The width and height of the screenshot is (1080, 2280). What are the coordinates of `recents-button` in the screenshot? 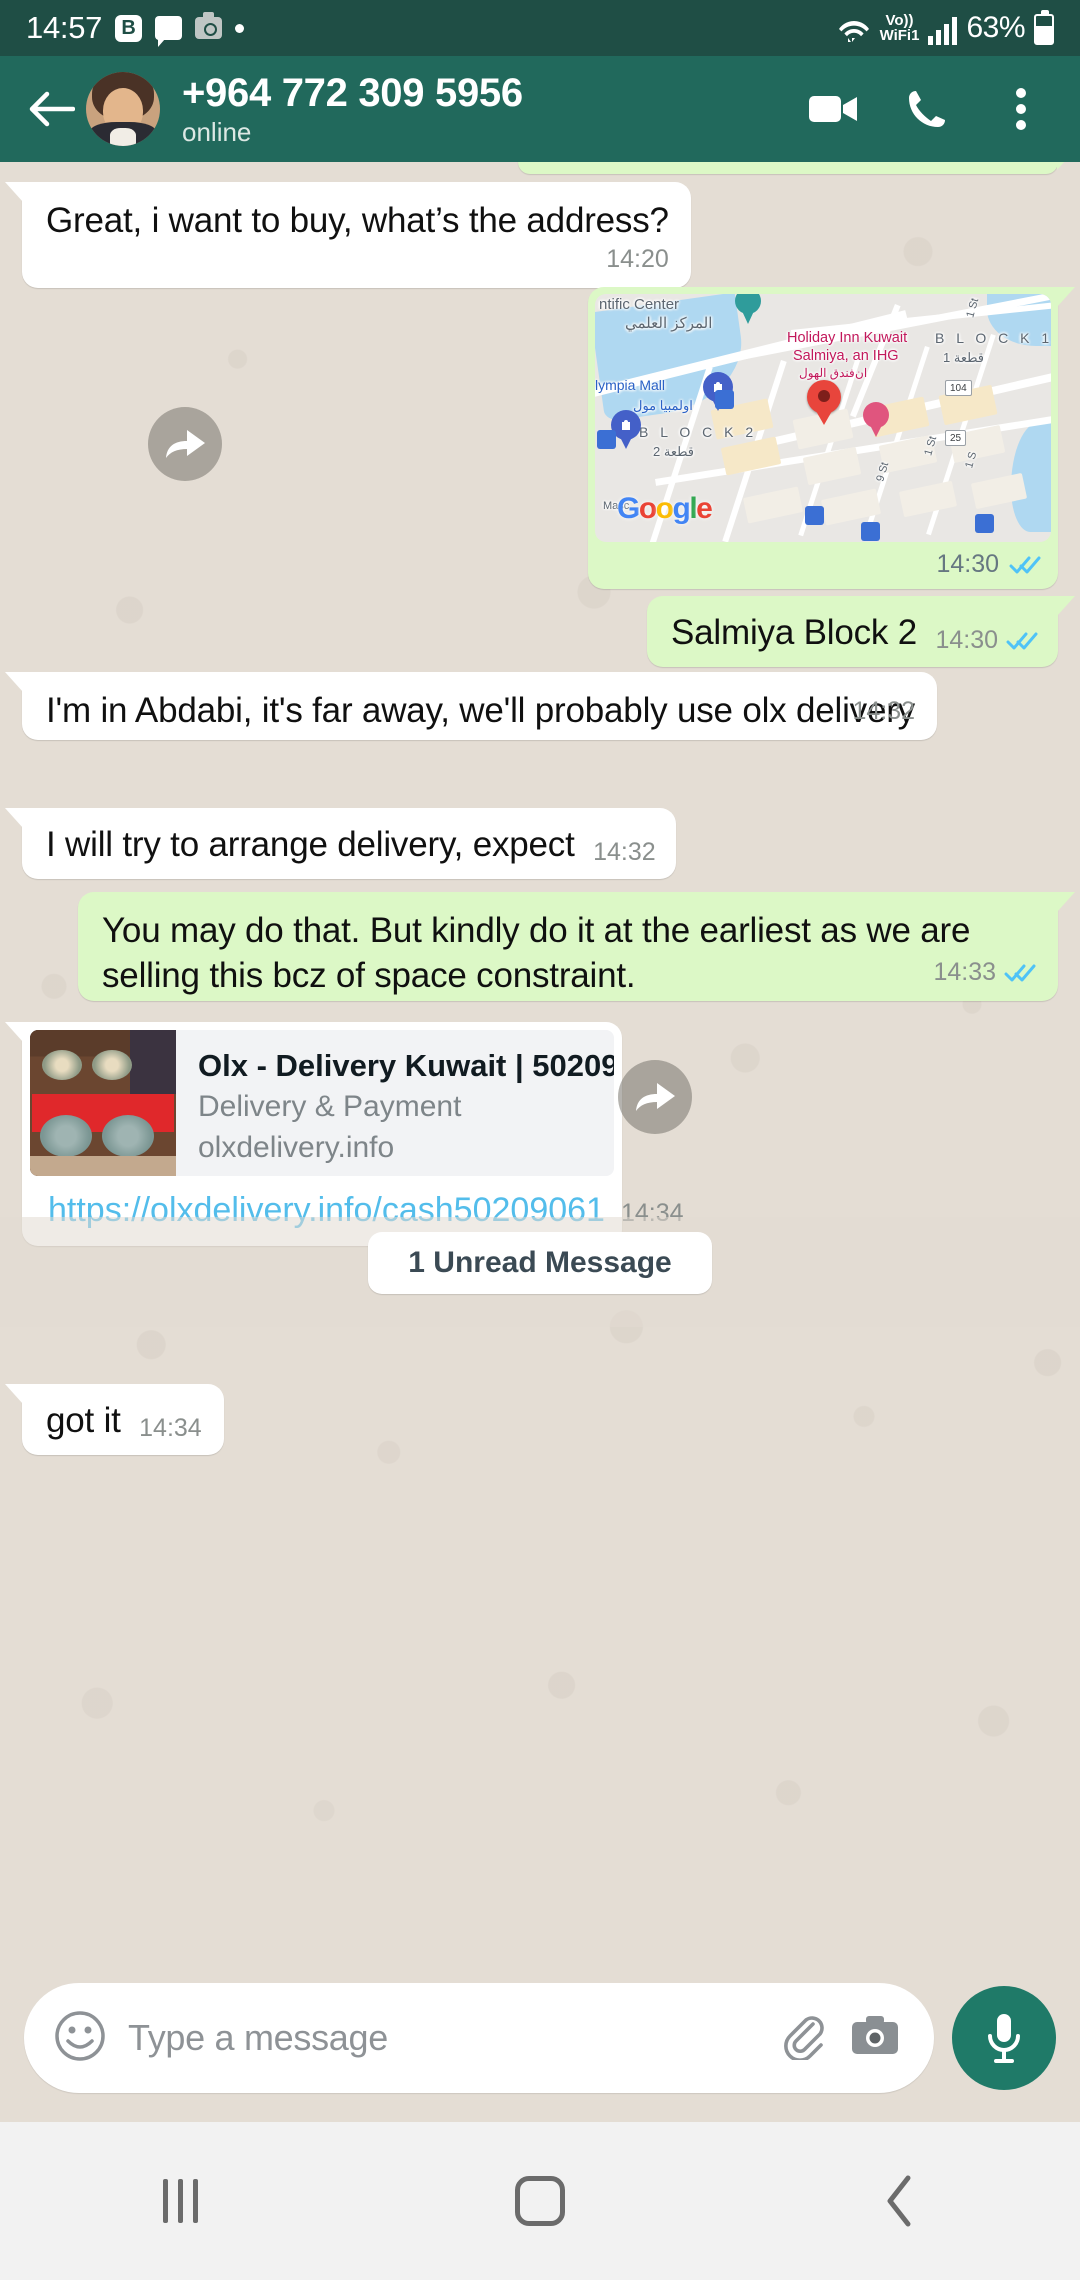 It's located at (180, 2201).